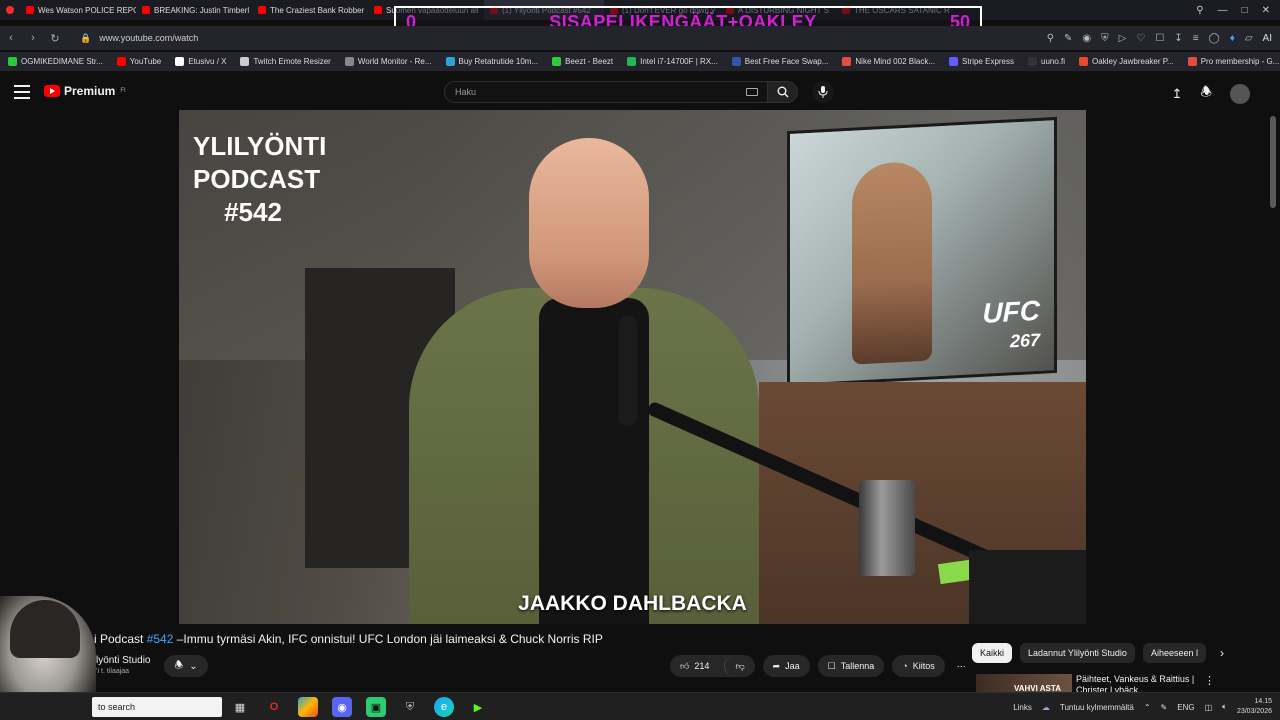 Image resolution: width=1280 pixels, height=720 pixels. Describe the element at coordinates (1068, 38) in the screenshot. I see `edit-icon: ✎` at that location.